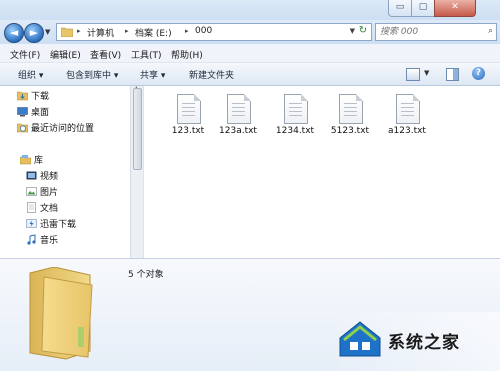 Image resolution: width=500 pixels, height=371 pixels. I want to click on menu-bar: 文件(F) 编辑(E) 查看(V) 工具(T) 帮助(H), so click(250, 53).